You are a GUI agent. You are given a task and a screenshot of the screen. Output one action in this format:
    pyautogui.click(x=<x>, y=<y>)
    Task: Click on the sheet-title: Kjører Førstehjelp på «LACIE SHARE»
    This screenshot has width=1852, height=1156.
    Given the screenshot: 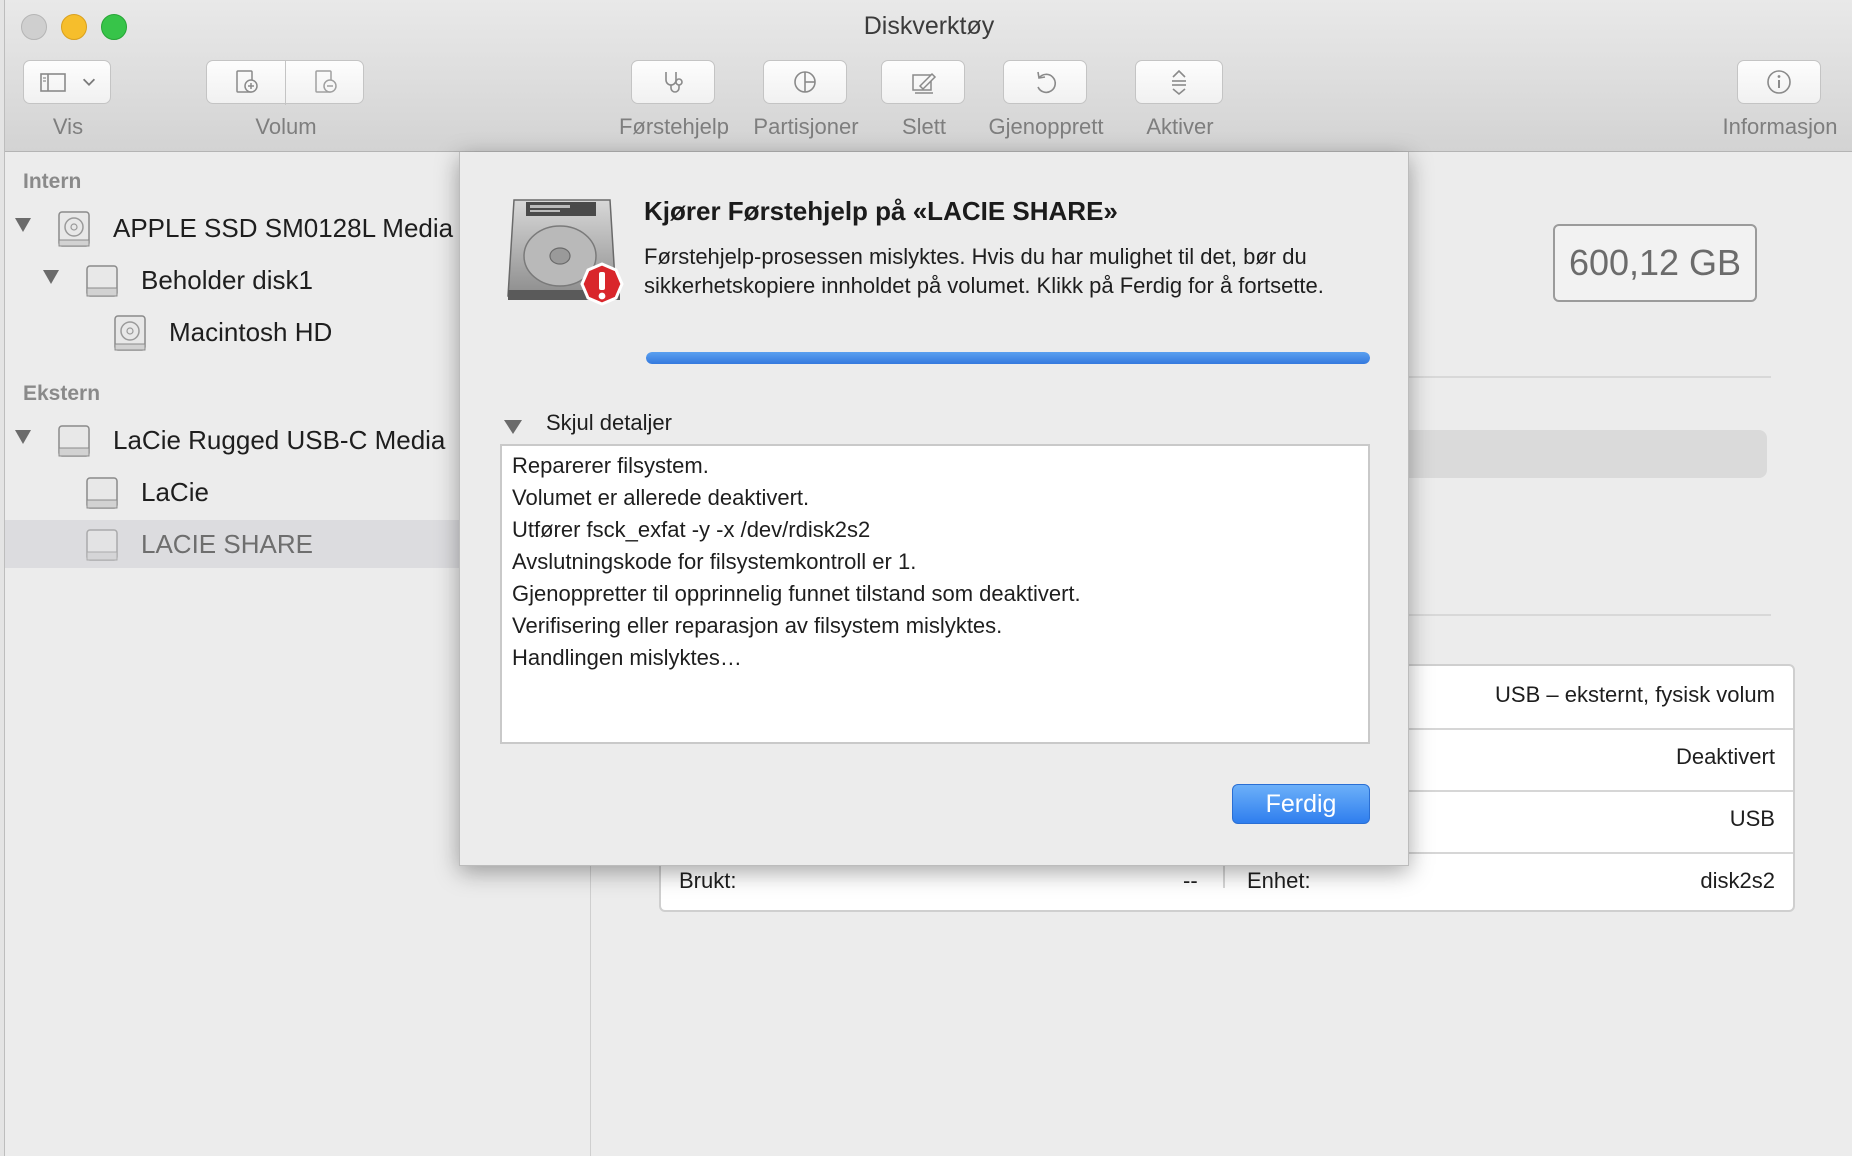 What is the action you would take?
    pyautogui.click(x=881, y=211)
    